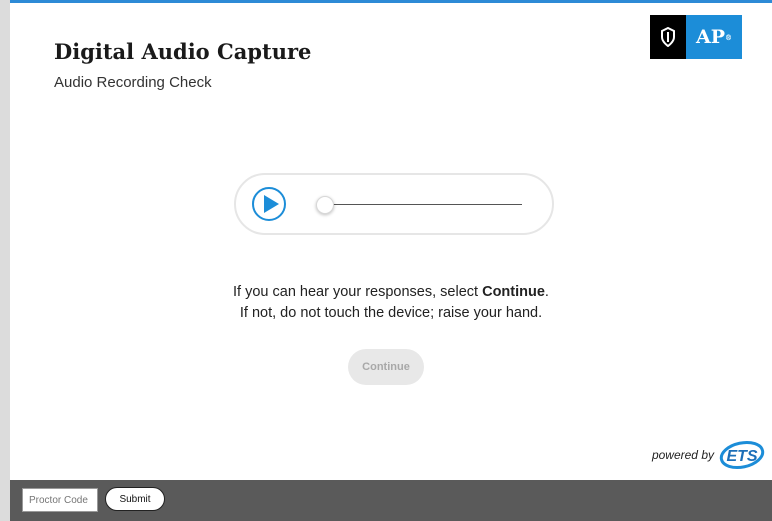  I want to click on powered-by-label: powered by, so click(682, 455).